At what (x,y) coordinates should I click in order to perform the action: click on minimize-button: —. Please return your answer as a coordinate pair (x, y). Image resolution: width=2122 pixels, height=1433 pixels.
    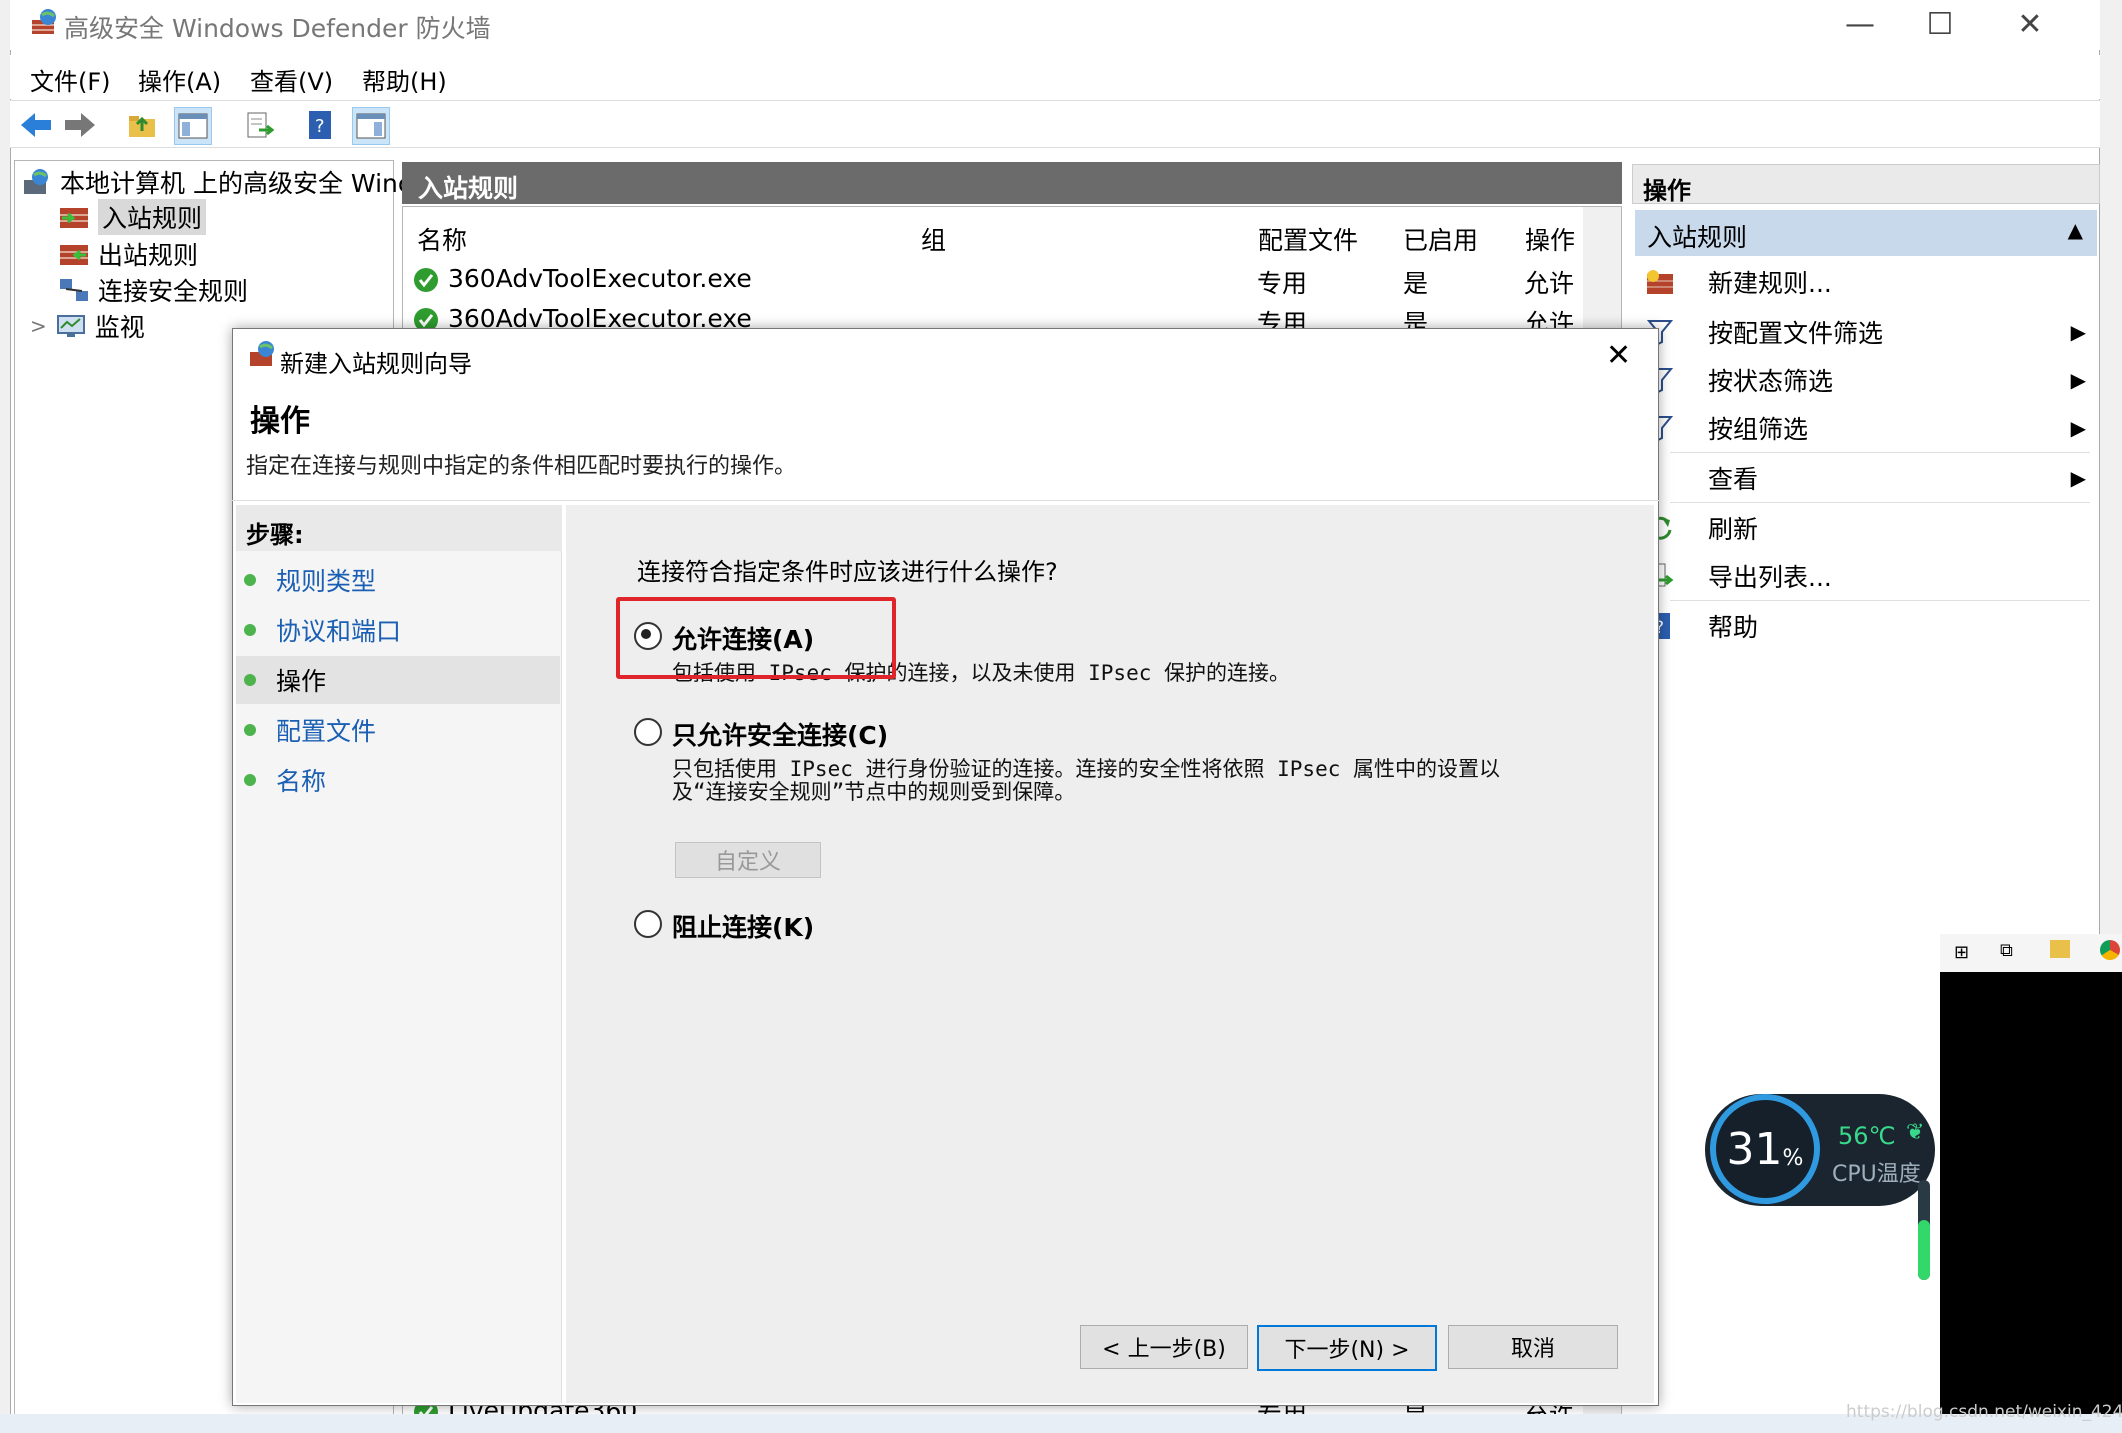
    Looking at the image, I should click on (1860, 24).